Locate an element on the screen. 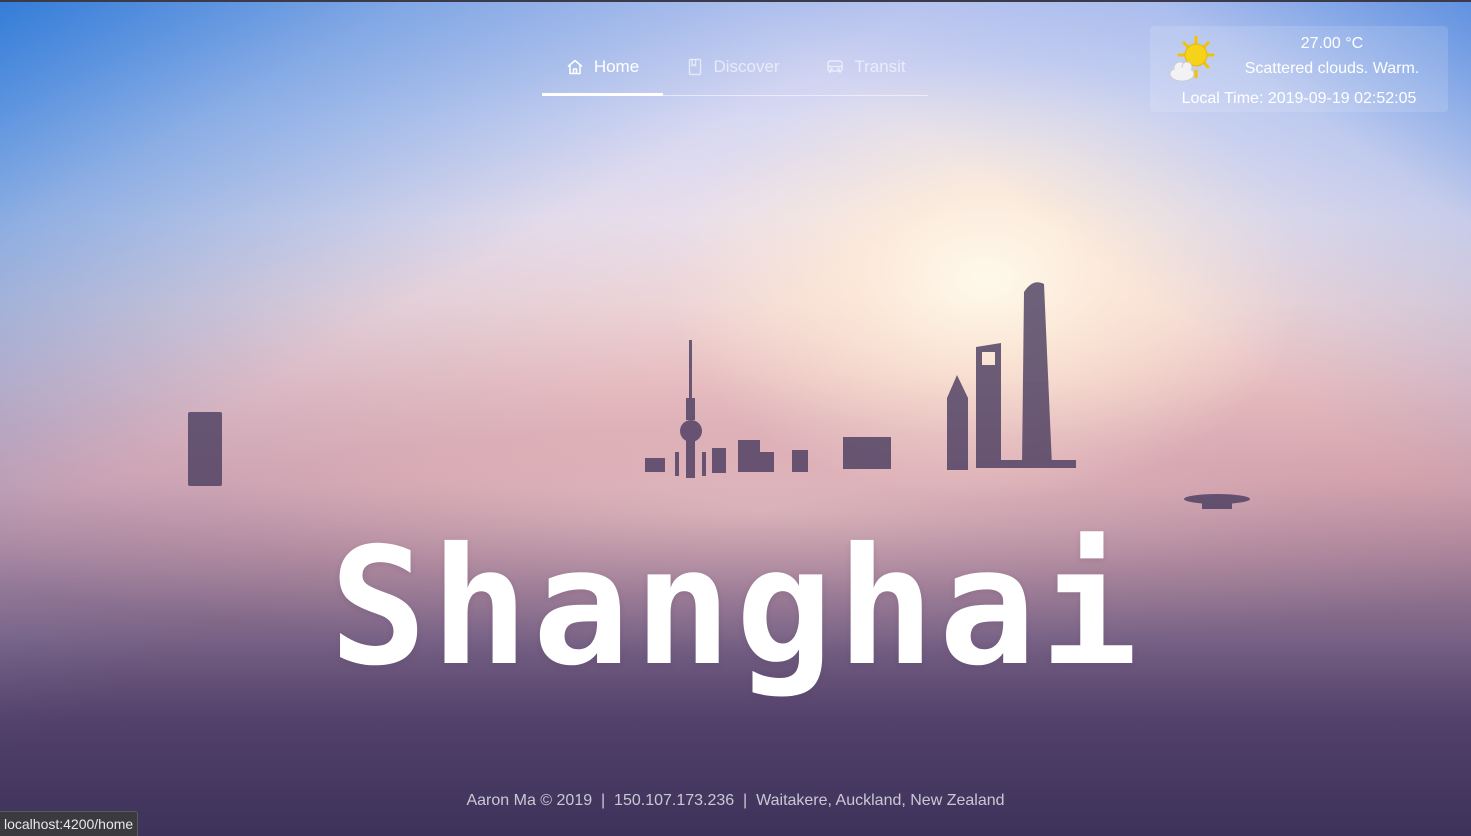  tab-discover: Discover is located at coordinates (733, 67).